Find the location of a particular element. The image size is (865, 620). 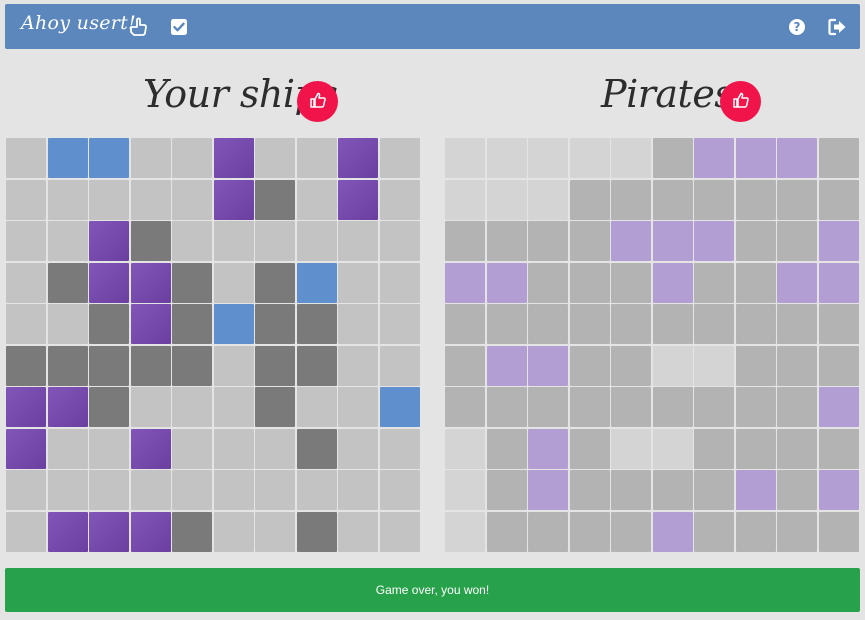

enemy-board-thumbs-up-button is located at coordinates (740, 101).